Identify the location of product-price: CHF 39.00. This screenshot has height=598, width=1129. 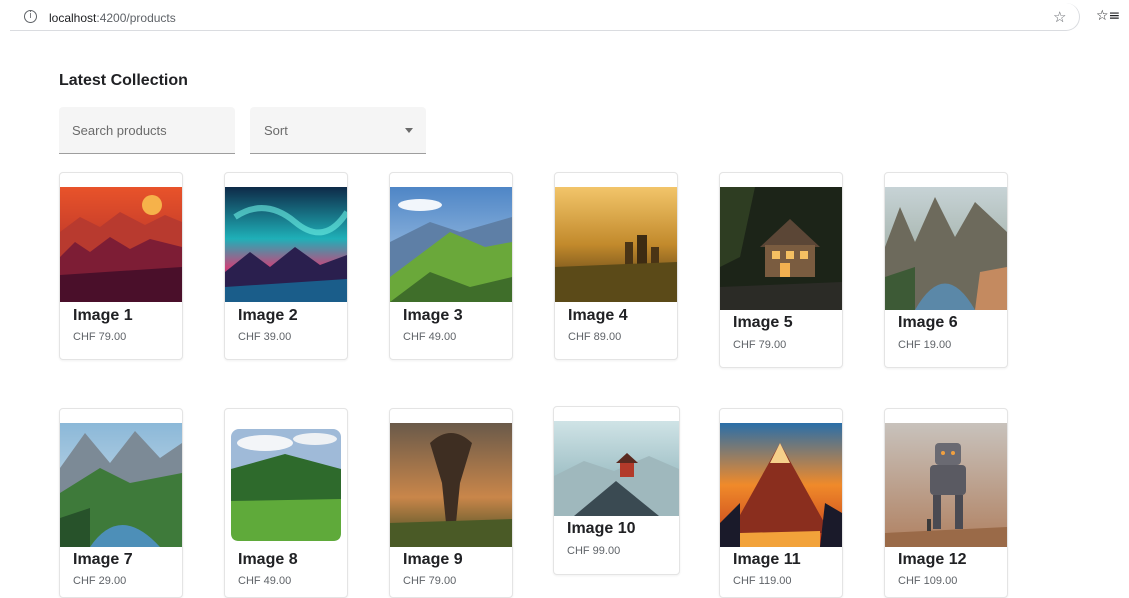
(265, 337).